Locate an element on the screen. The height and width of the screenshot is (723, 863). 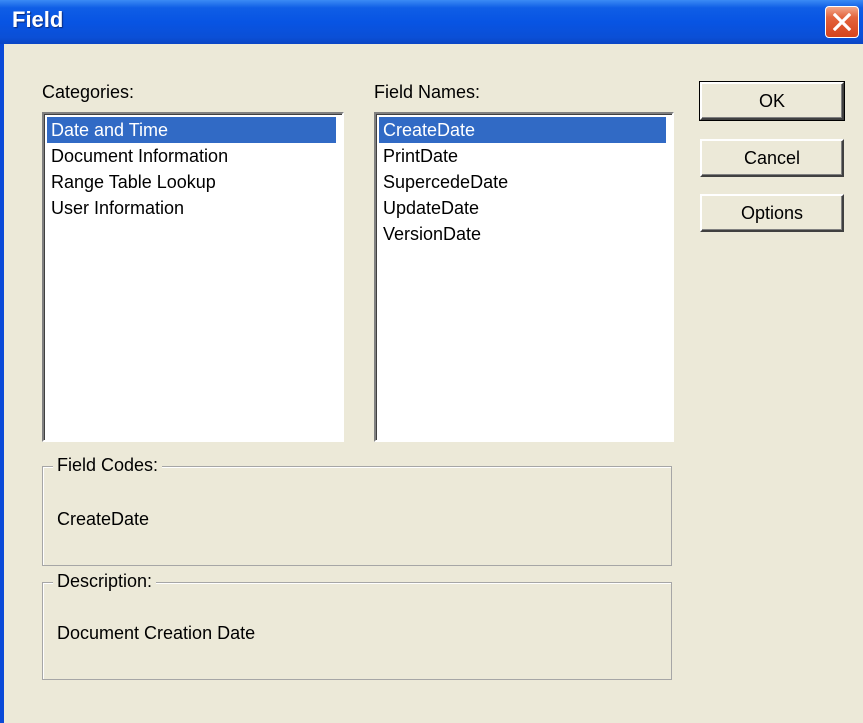
field-codes-value: CreateDate is located at coordinates (103, 519).